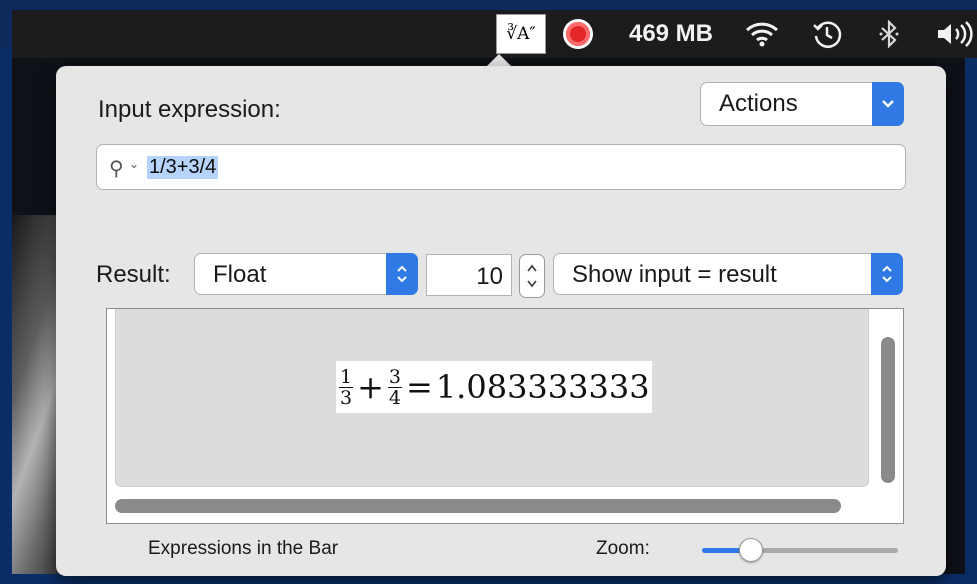 The image size is (977, 584). What do you see at coordinates (800, 550) in the screenshot?
I see `zoom-slider` at bounding box center [800, 550].